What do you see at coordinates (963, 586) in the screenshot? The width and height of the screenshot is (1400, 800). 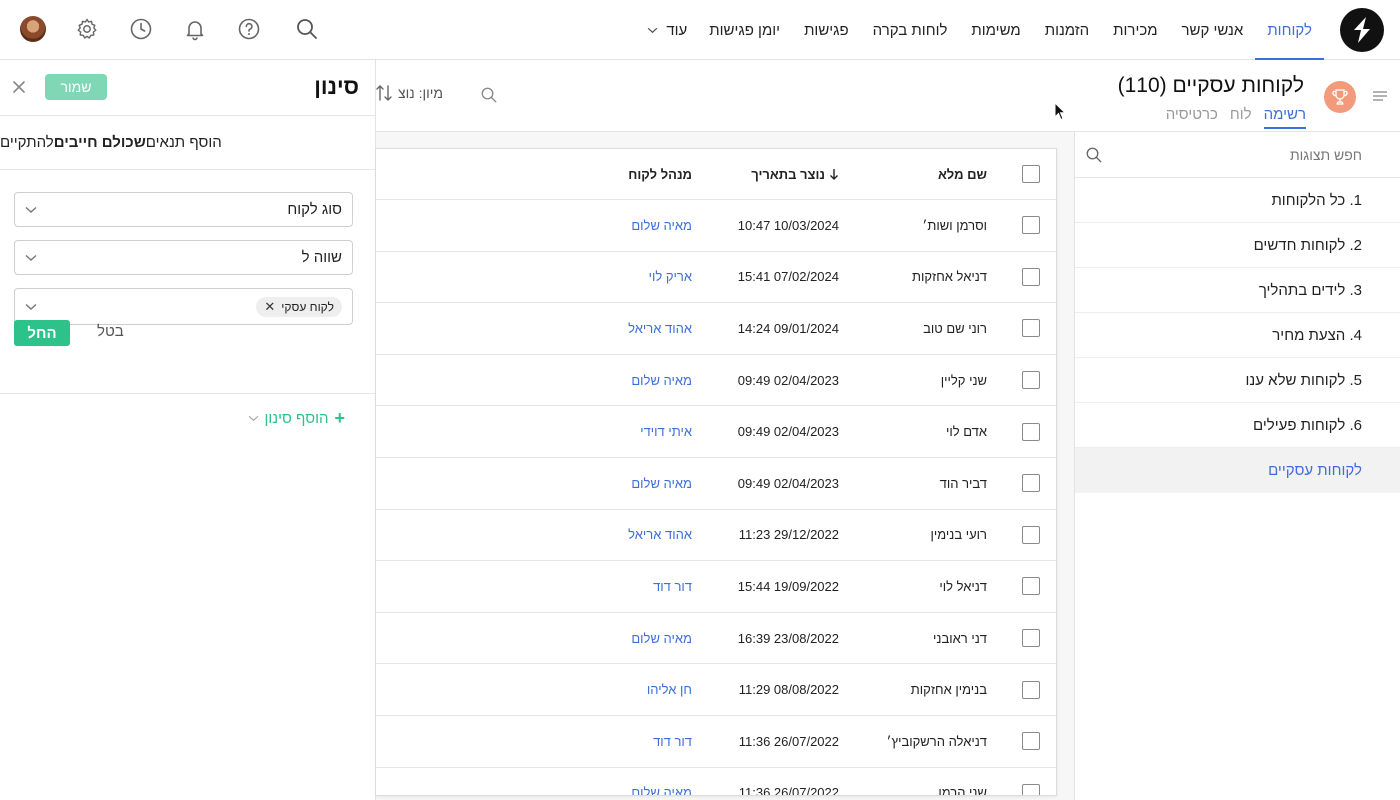 I see `cell-name: דניאל לוי` at bounding box center [963, 586].